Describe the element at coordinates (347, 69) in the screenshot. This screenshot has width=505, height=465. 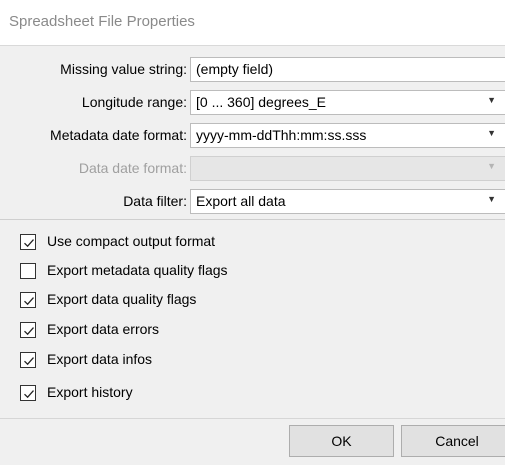
I see `missing-value-input: (empty field)` at that location.